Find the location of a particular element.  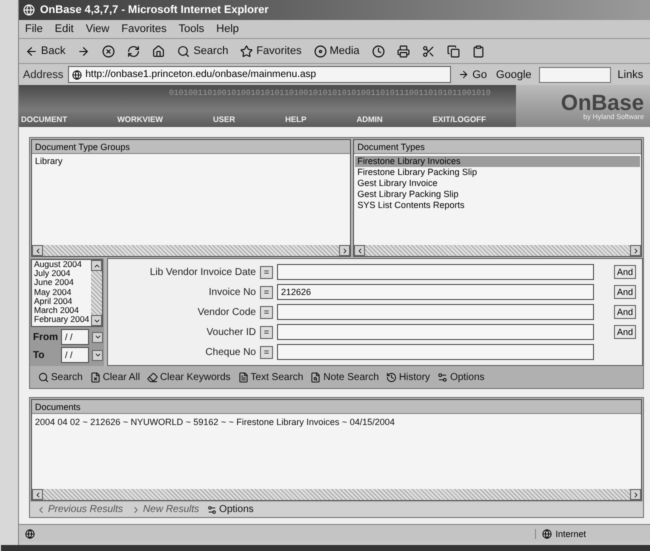

keyword-label: Invoice No is located at coordinates (232, 292).